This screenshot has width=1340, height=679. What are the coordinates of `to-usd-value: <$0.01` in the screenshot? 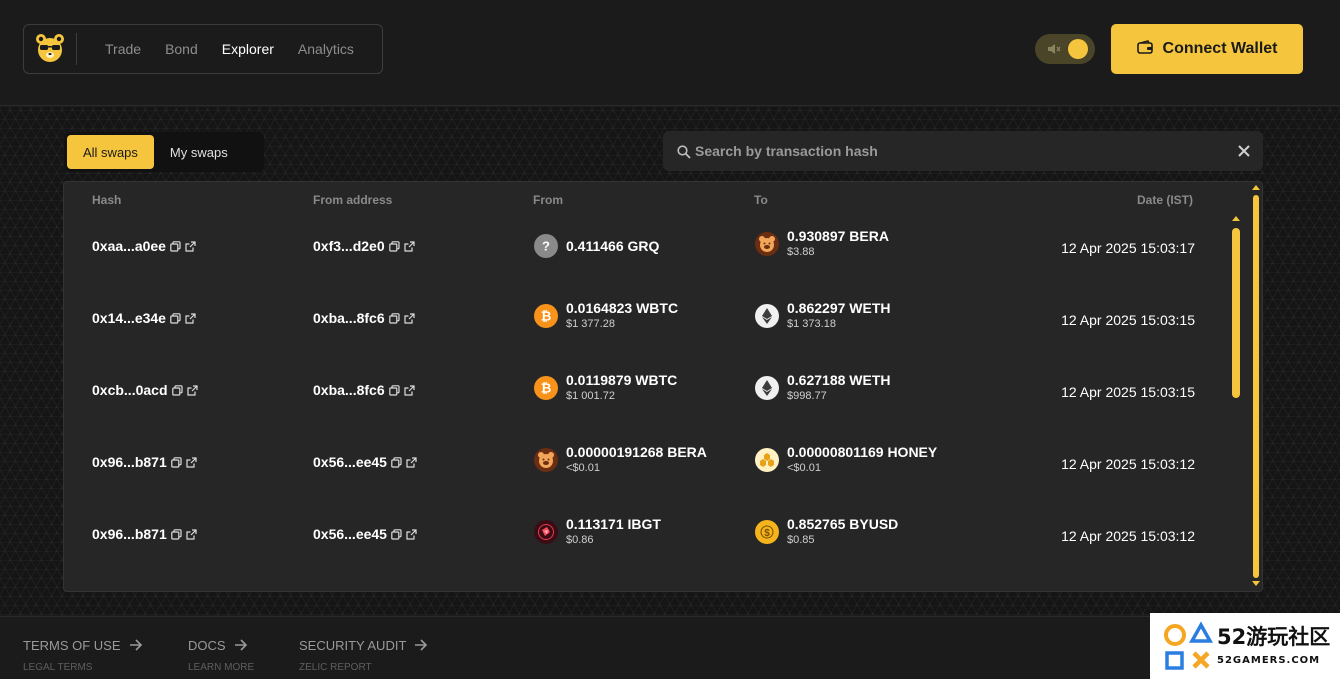 It's located at (804, 468).